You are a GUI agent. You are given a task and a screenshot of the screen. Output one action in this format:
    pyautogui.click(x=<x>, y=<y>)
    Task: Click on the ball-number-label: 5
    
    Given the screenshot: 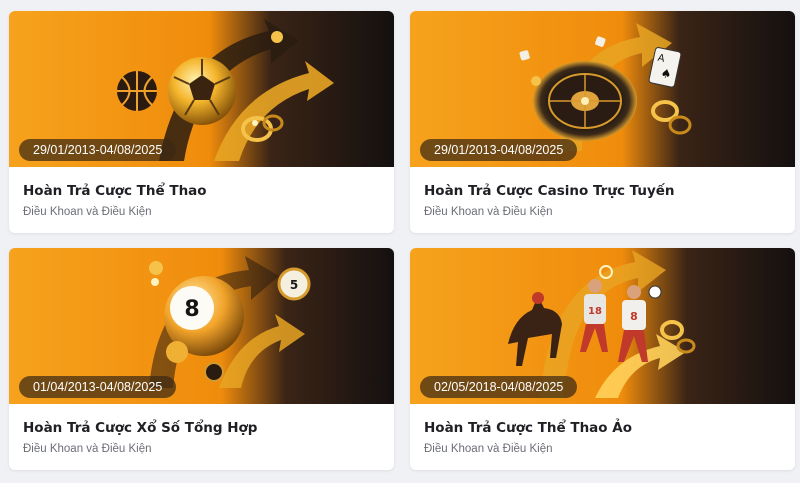 What is the action you would take?
    pyautogui.click(x=294, y=285)
    